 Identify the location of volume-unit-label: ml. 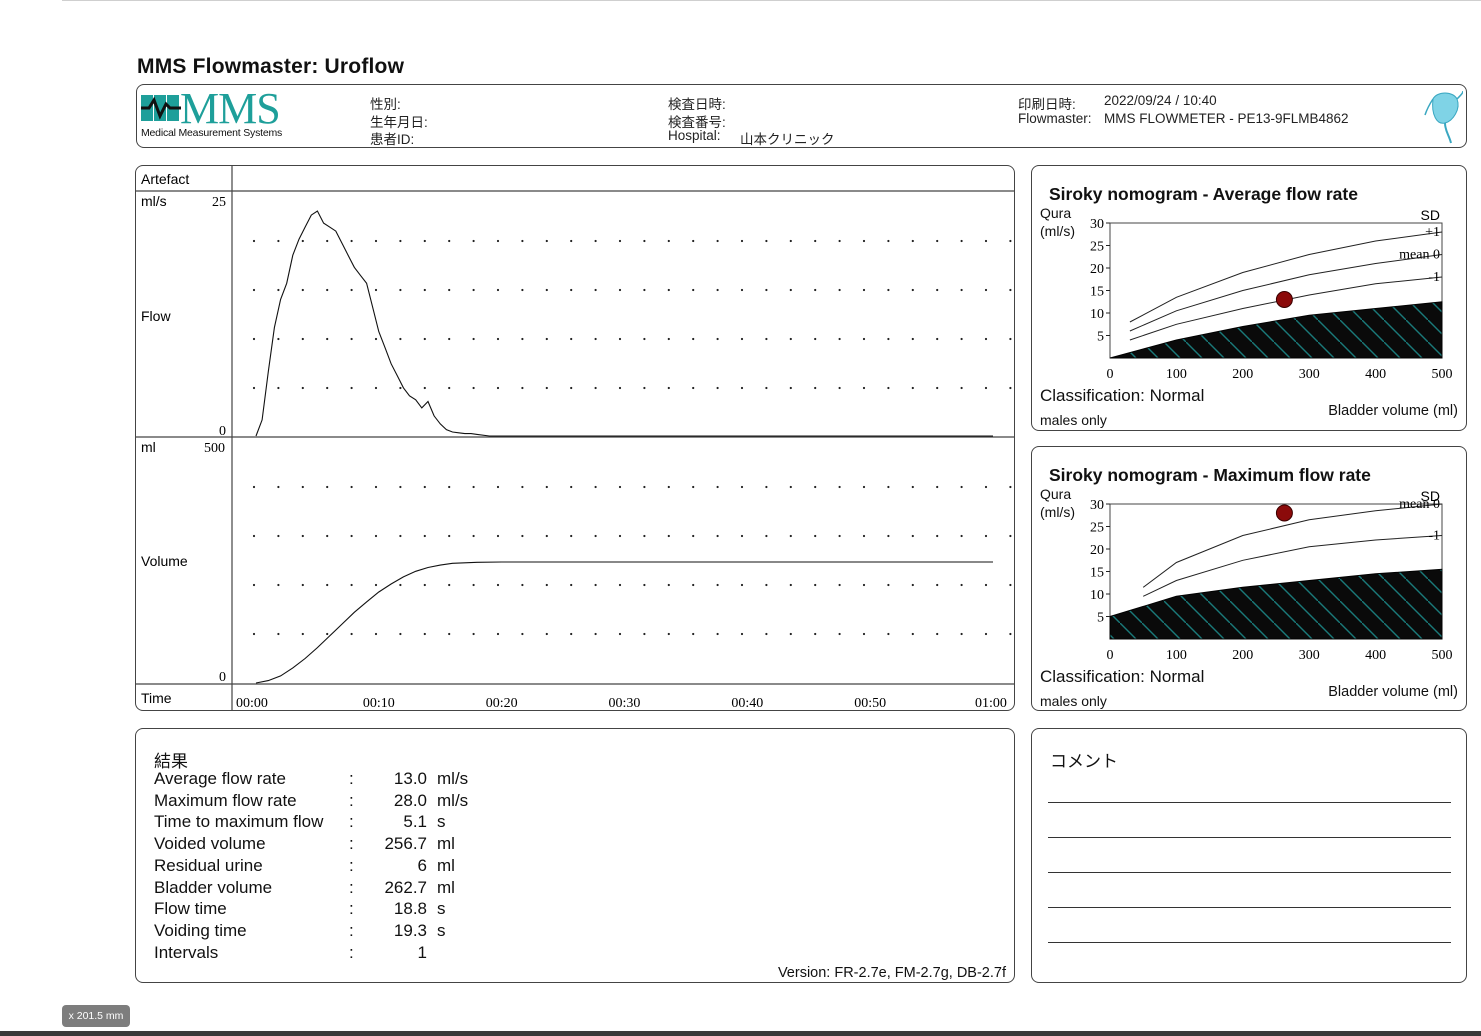
(148, 447).